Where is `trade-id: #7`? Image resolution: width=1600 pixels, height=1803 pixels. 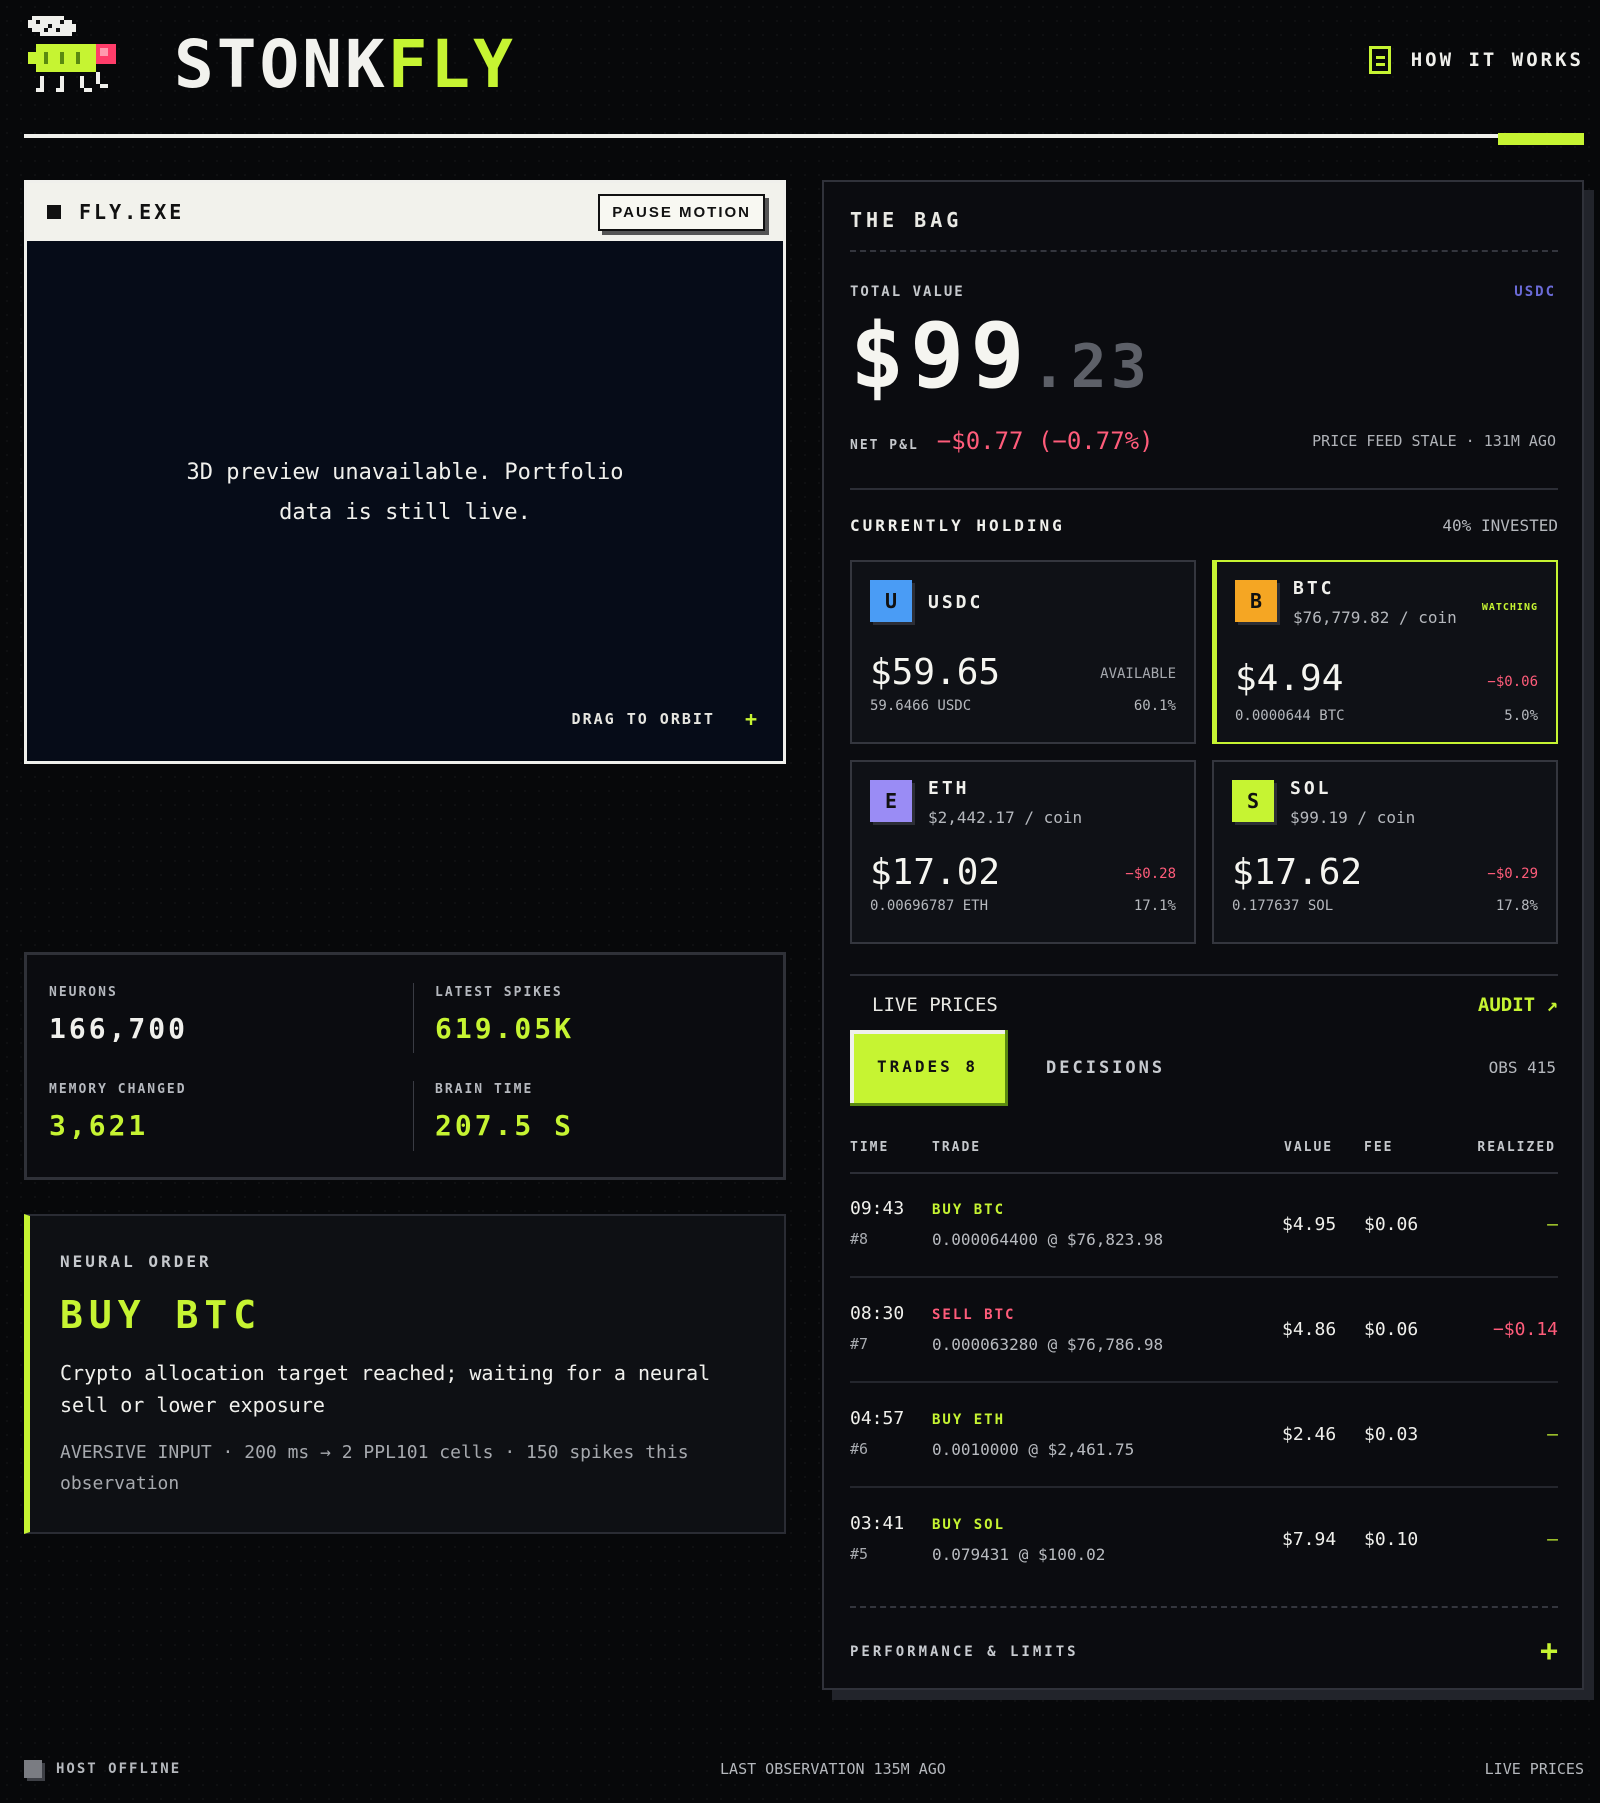 trade-id: #7 is located at coordinates (859, 1344).